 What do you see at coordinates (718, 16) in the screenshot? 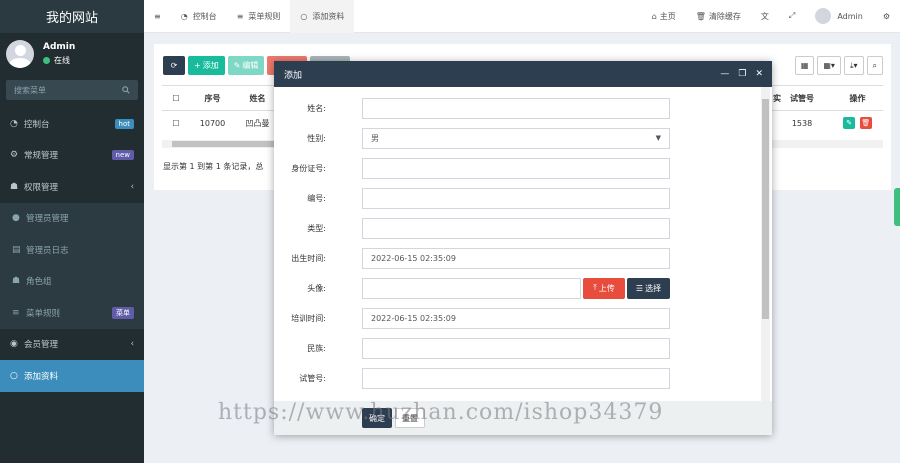
I see `clear-cache-button: 🗑 清除缓存` at bounding box center [718, 16].